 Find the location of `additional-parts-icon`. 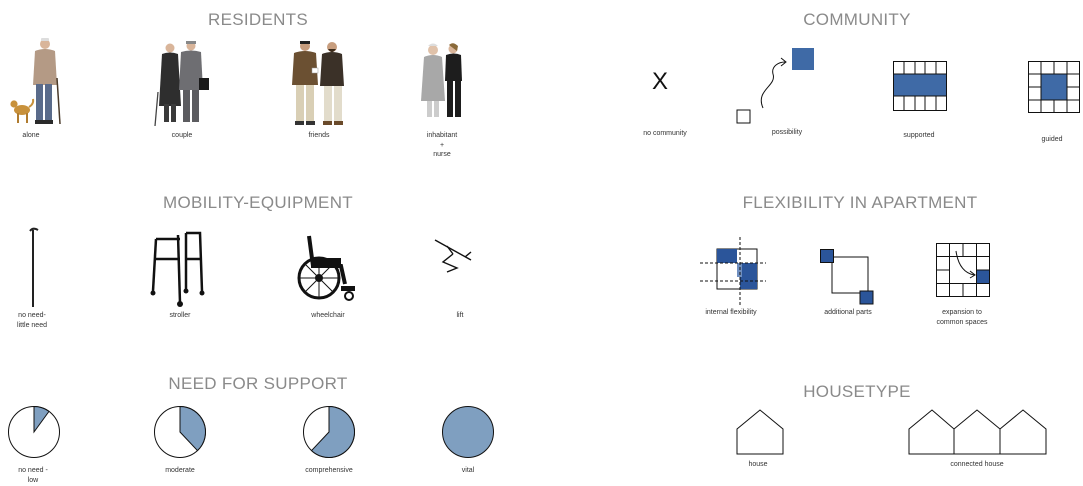

additional-parts-icon is located at coordinates (848, 277).